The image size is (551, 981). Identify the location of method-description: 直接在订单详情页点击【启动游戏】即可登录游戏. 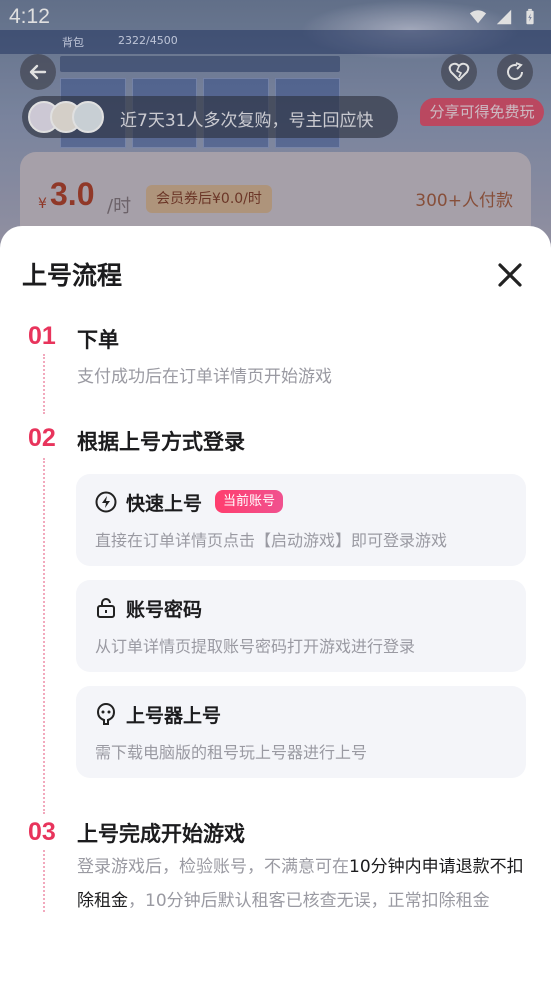
(271, 540).